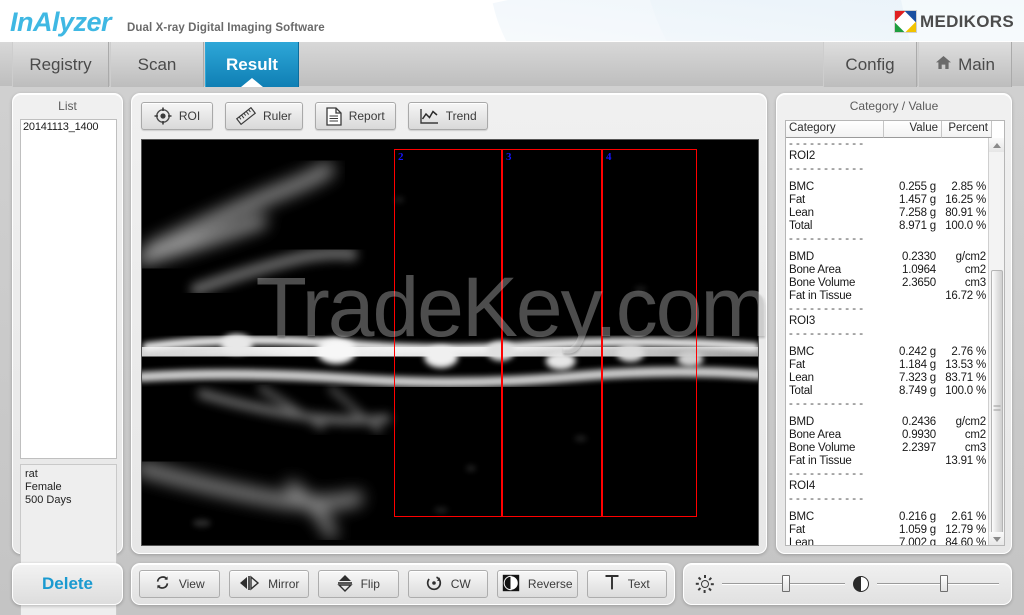 The image size is (1024, 615). Describe the element at coordinates (434, 584) in the screenshot. I see `rotate-clockwise-icon` at that location.